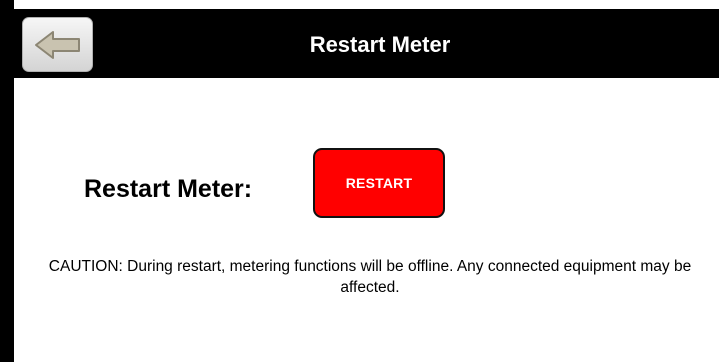 The width and height of the screenshot is (719, 362). I want to click on page-title: Restart Meter, so click(380, 44).